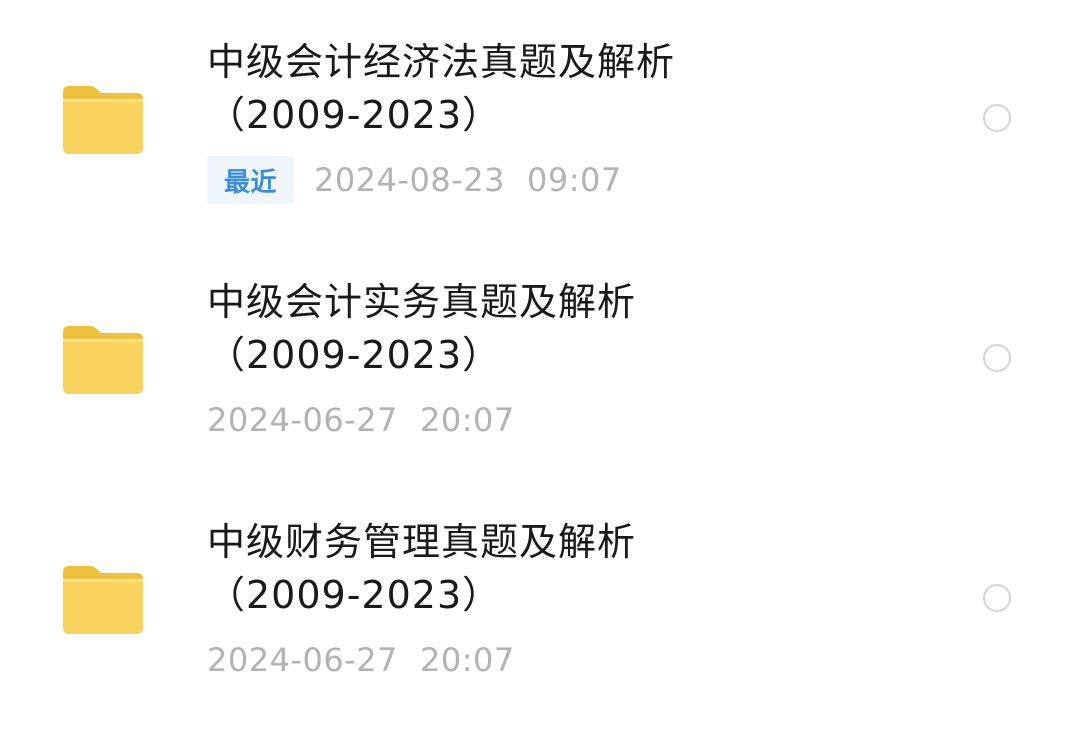 This screenshot has height=733, width=1080. I want to click on recent-badge: 最近, so click(251, 180).